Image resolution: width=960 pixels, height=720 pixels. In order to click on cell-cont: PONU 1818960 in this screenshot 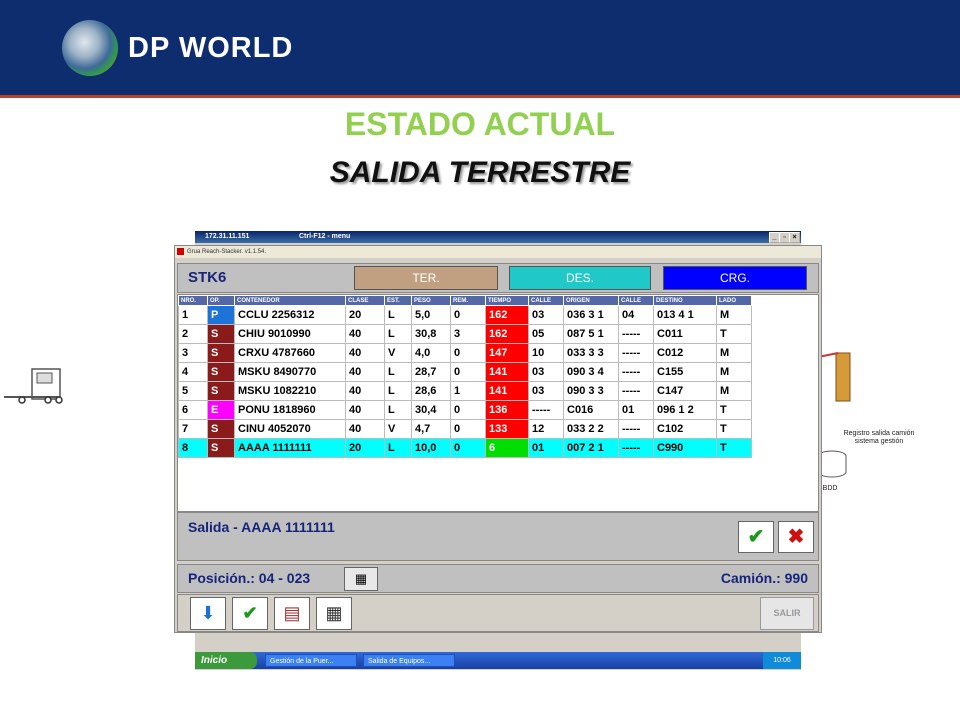, I will do `click(290, 410)`.